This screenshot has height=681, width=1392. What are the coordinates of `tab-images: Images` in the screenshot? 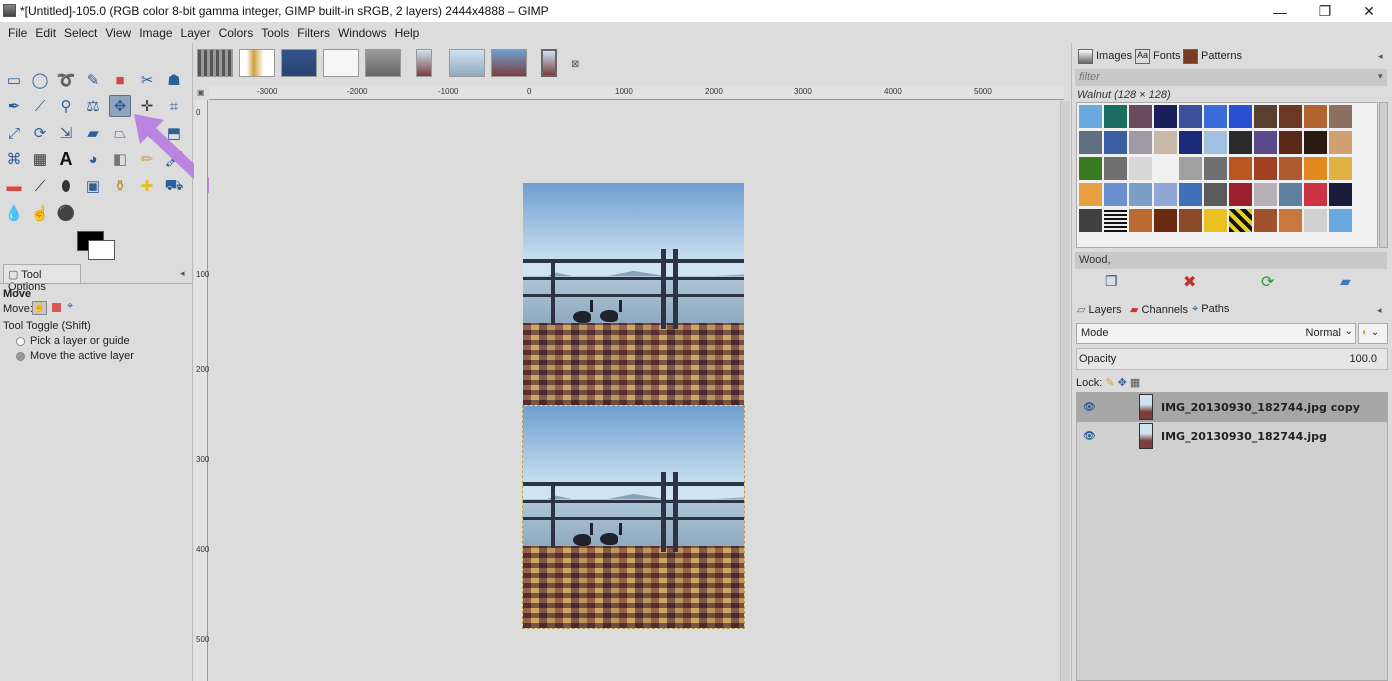 It's located at (1105, 56).